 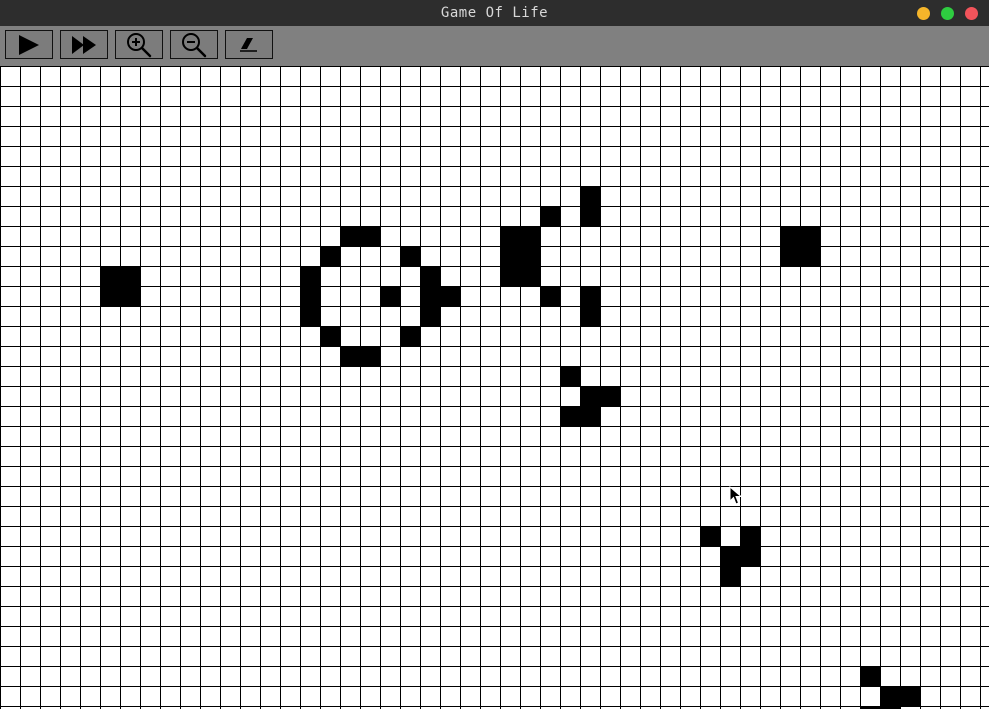 I want to click on close-button, so click(x=971, y=13).